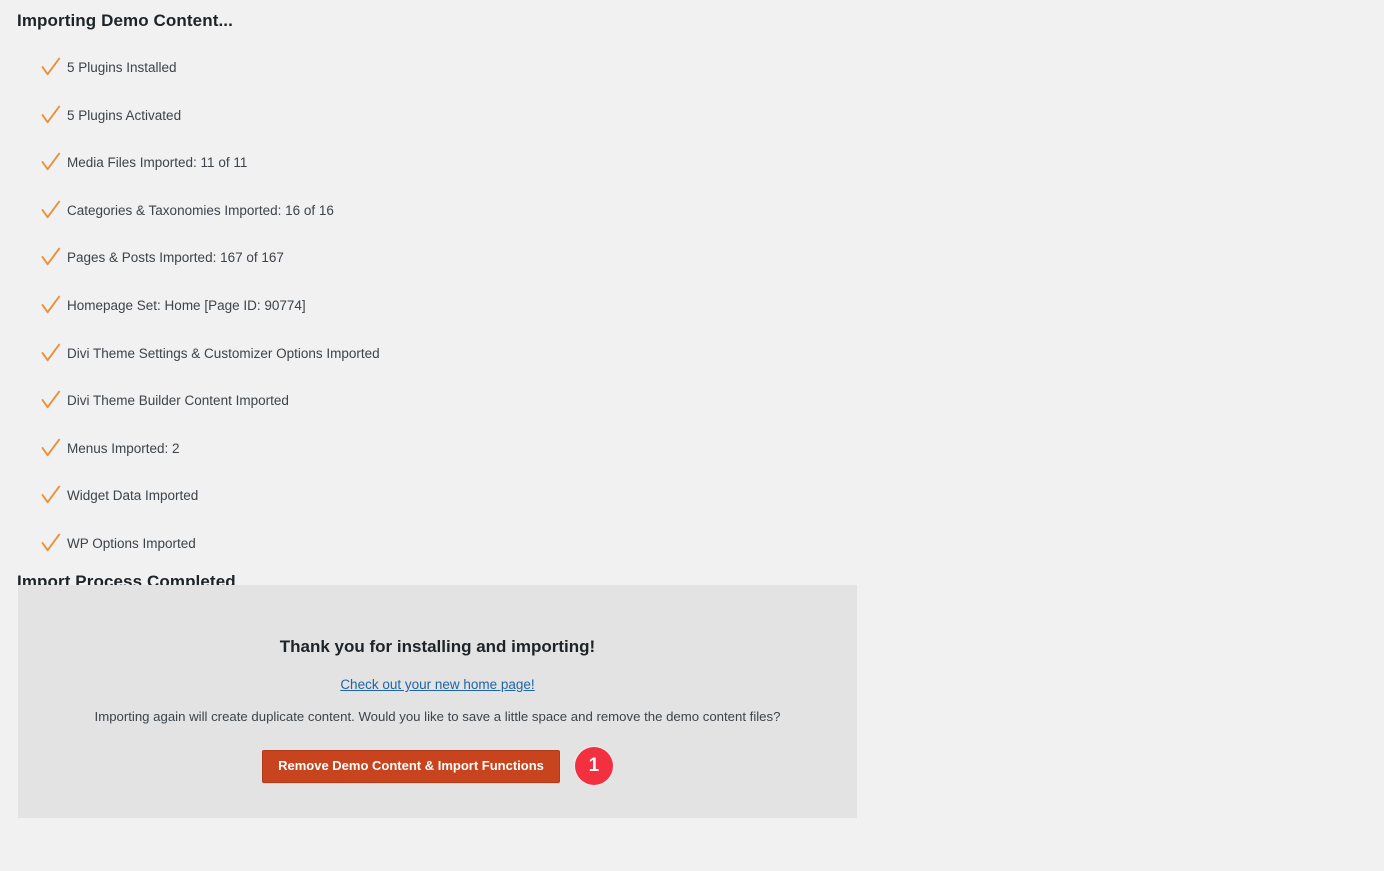 Image resolution: width=1384 pixels, height=871 pixels. I want to click on list-item: Homepage Set: Home [Page ID: 90774], so click(450, 318).